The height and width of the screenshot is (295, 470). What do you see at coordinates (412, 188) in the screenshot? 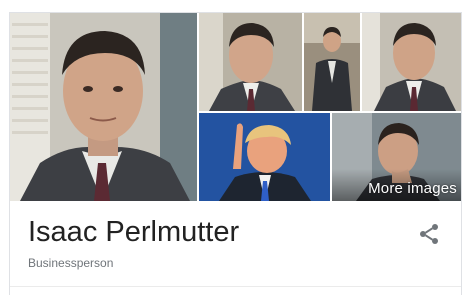
I see `more-images-label: More images` at bounding box center [412, 188].